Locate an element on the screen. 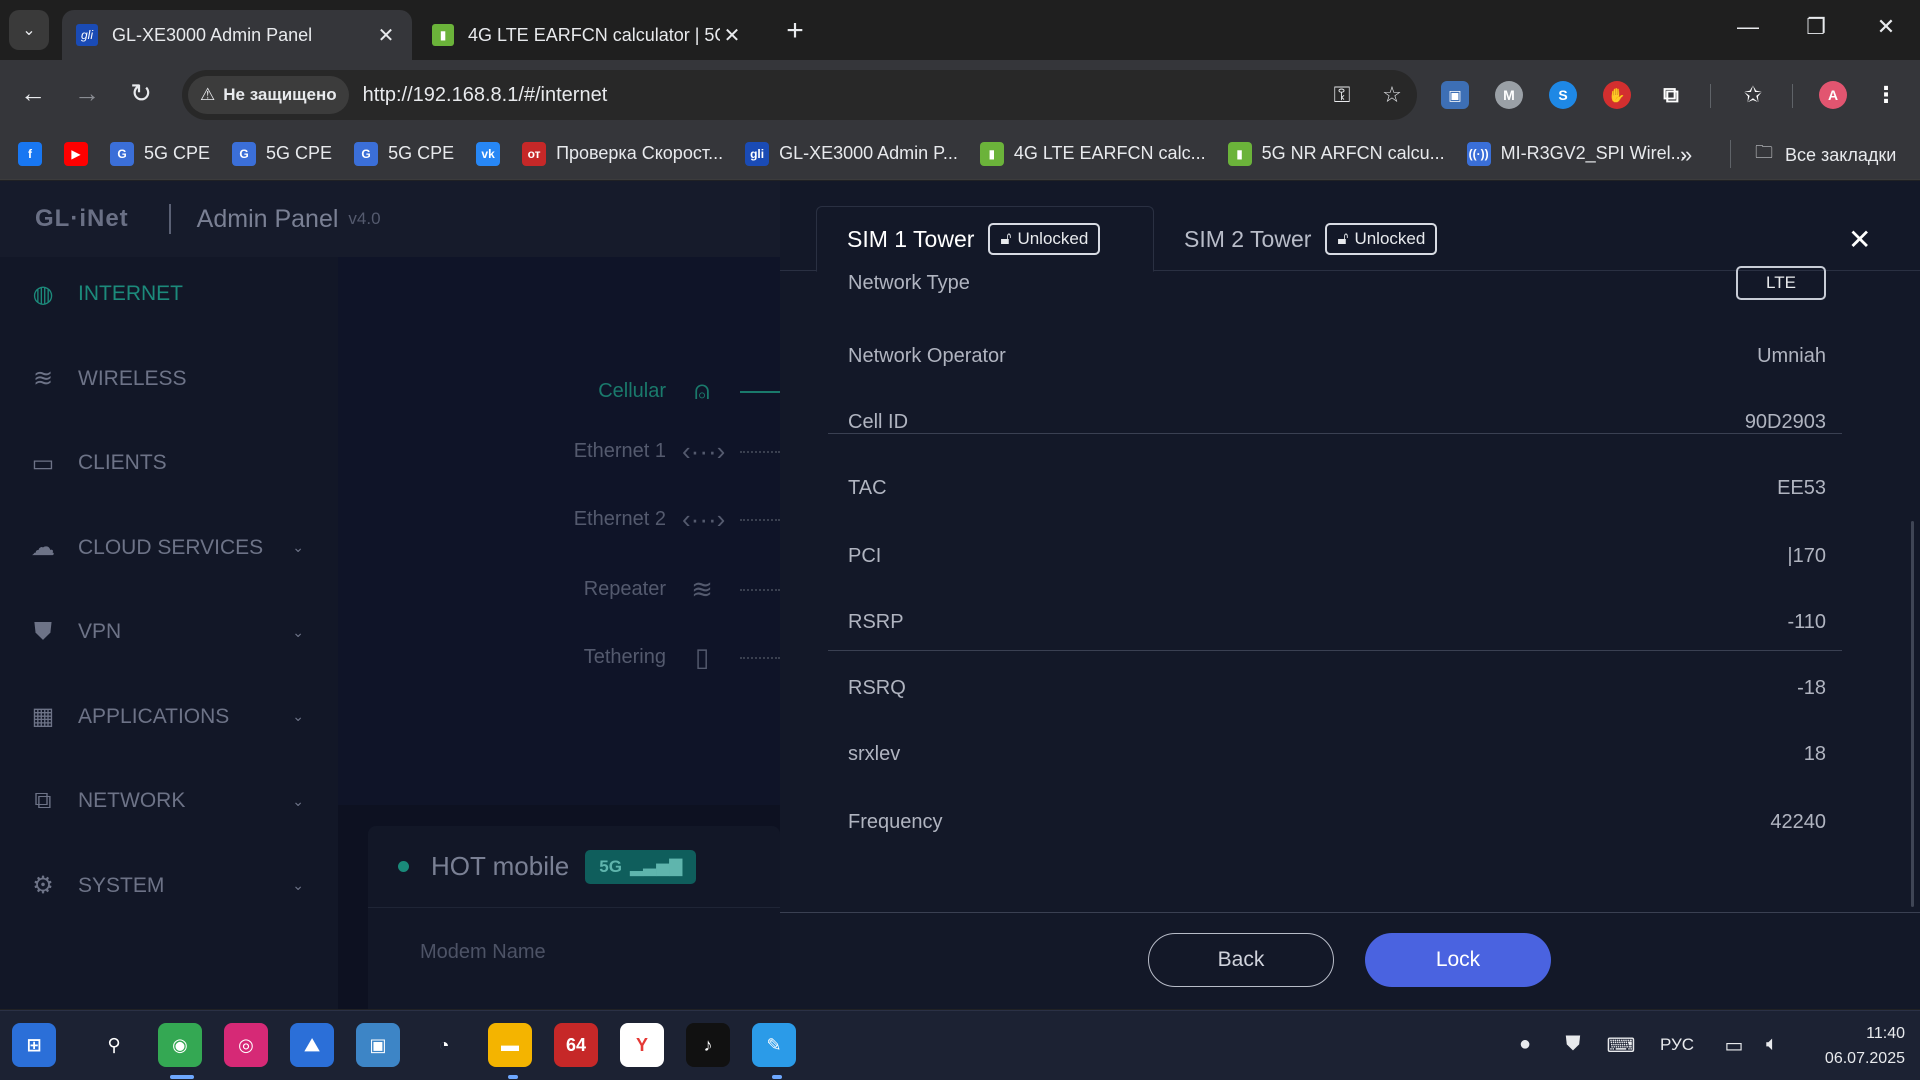  sidebar-item-applications: ▦ APPLICATIONS ⌄ is located at coordinates (169, 717).